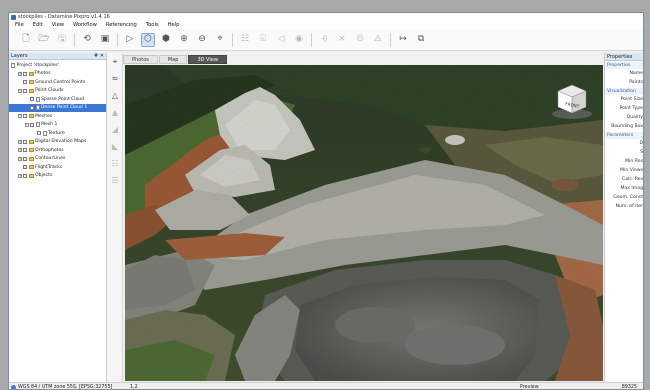  Describe the element at coordinates (632, 179) in the screenshot. I see `property-label: Calc. Res` at that location.